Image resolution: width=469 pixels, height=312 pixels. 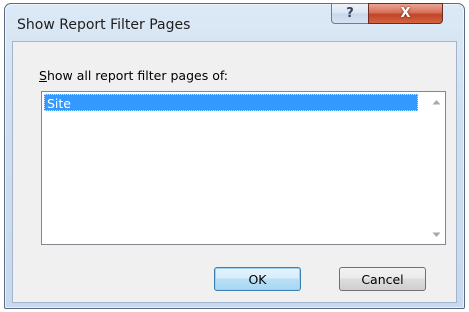 What do you see at coordinates (43, 75) in the screenshot?
I see `label-accelerator: S` at bounding box center [43, 75].